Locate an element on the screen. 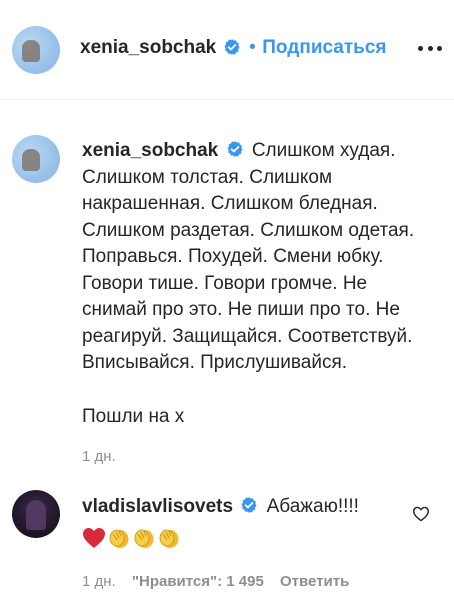 The image size is (454, 600). caption-text-line: Слишком толстая. Слишком is located at coordinates (207, 177).